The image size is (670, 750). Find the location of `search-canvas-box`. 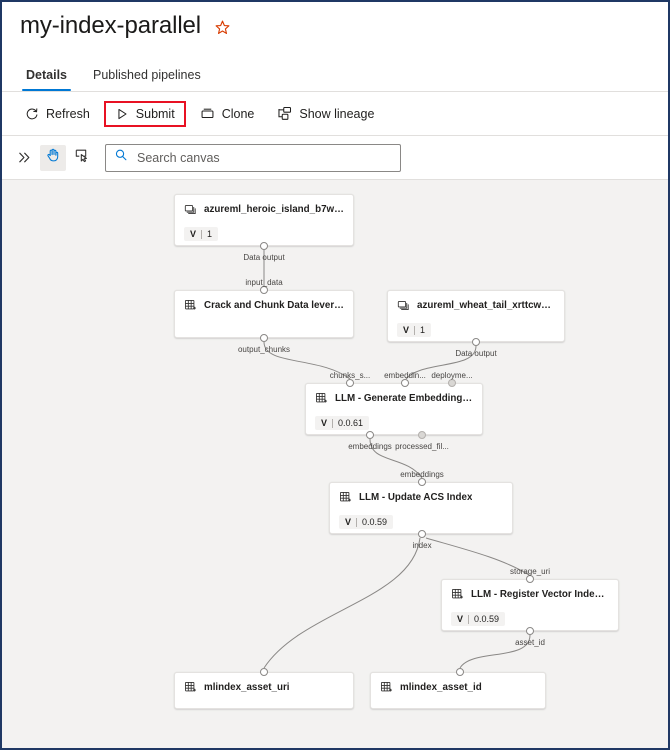

search-canvas-box is located at coordinates (253, 157).